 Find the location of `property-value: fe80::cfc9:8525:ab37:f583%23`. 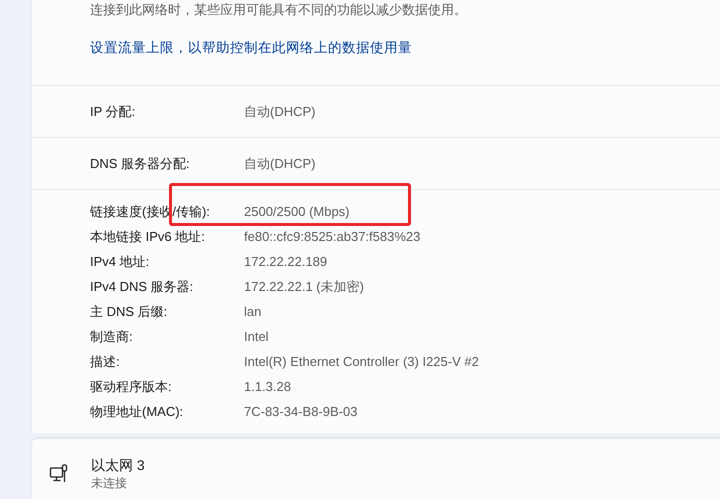

property-value: fe80::cfc9:8525:ab37:f583%23 is located at coordinates (332, 236).